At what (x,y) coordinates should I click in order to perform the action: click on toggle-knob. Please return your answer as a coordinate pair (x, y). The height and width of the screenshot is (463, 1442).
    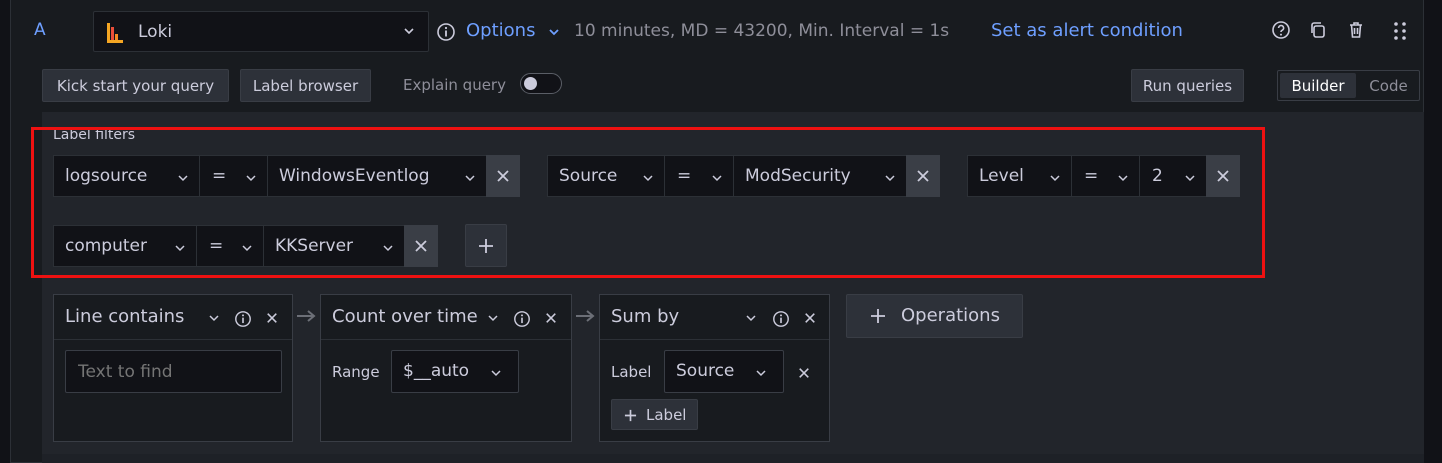
    Looking at the image, I should click on (530, 83).